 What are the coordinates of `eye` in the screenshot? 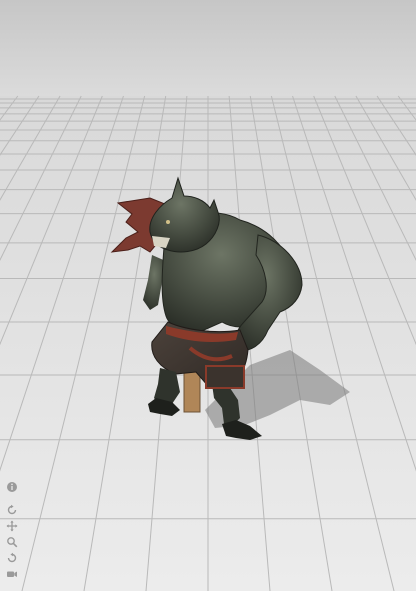 It's located at (168, 222).